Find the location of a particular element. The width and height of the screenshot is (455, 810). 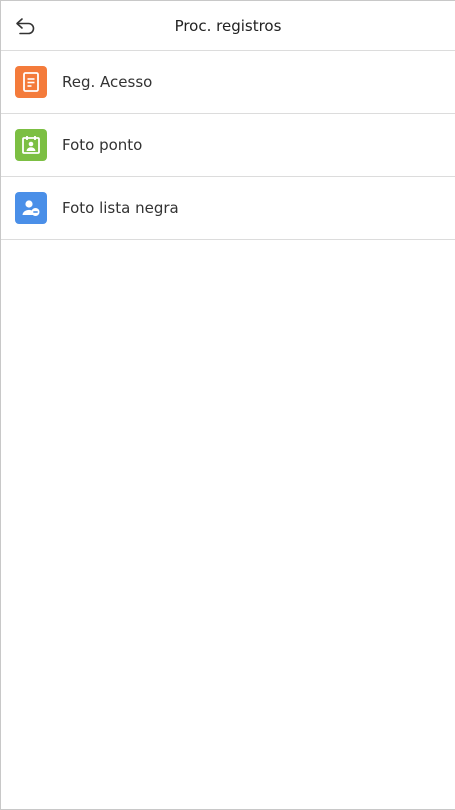

id-photo-icon is located at coordinates (31, 145).